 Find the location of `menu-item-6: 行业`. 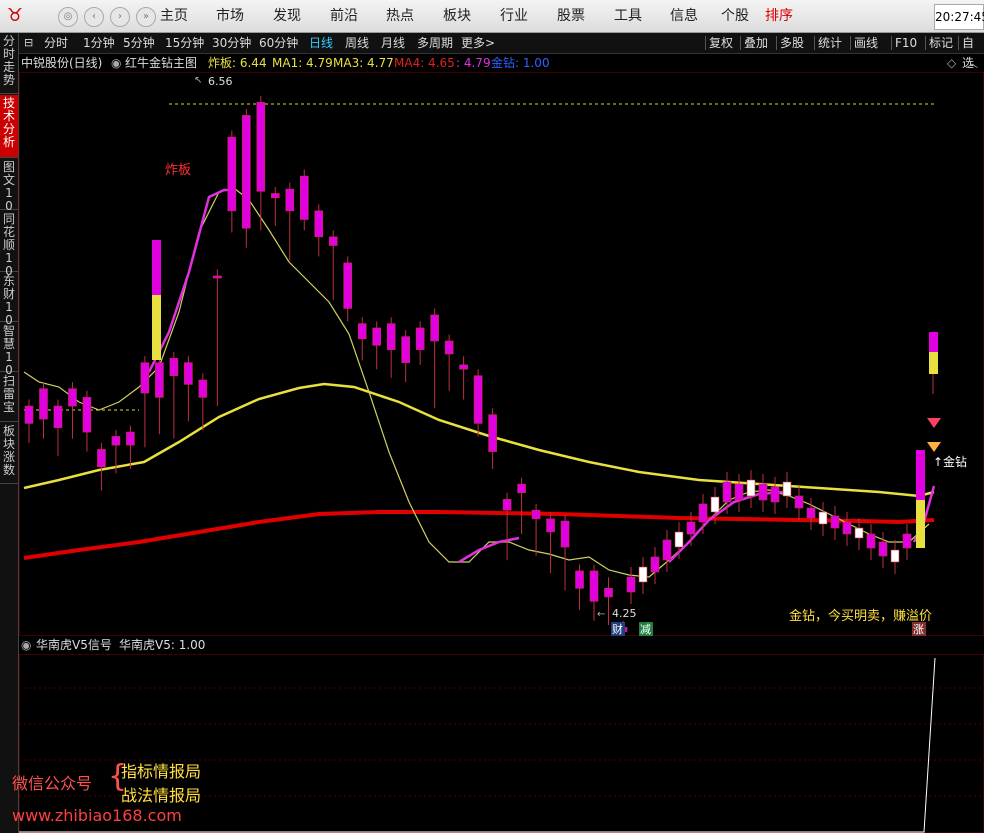

menu-item-6: 行业 is located at coordinates (514, 16).